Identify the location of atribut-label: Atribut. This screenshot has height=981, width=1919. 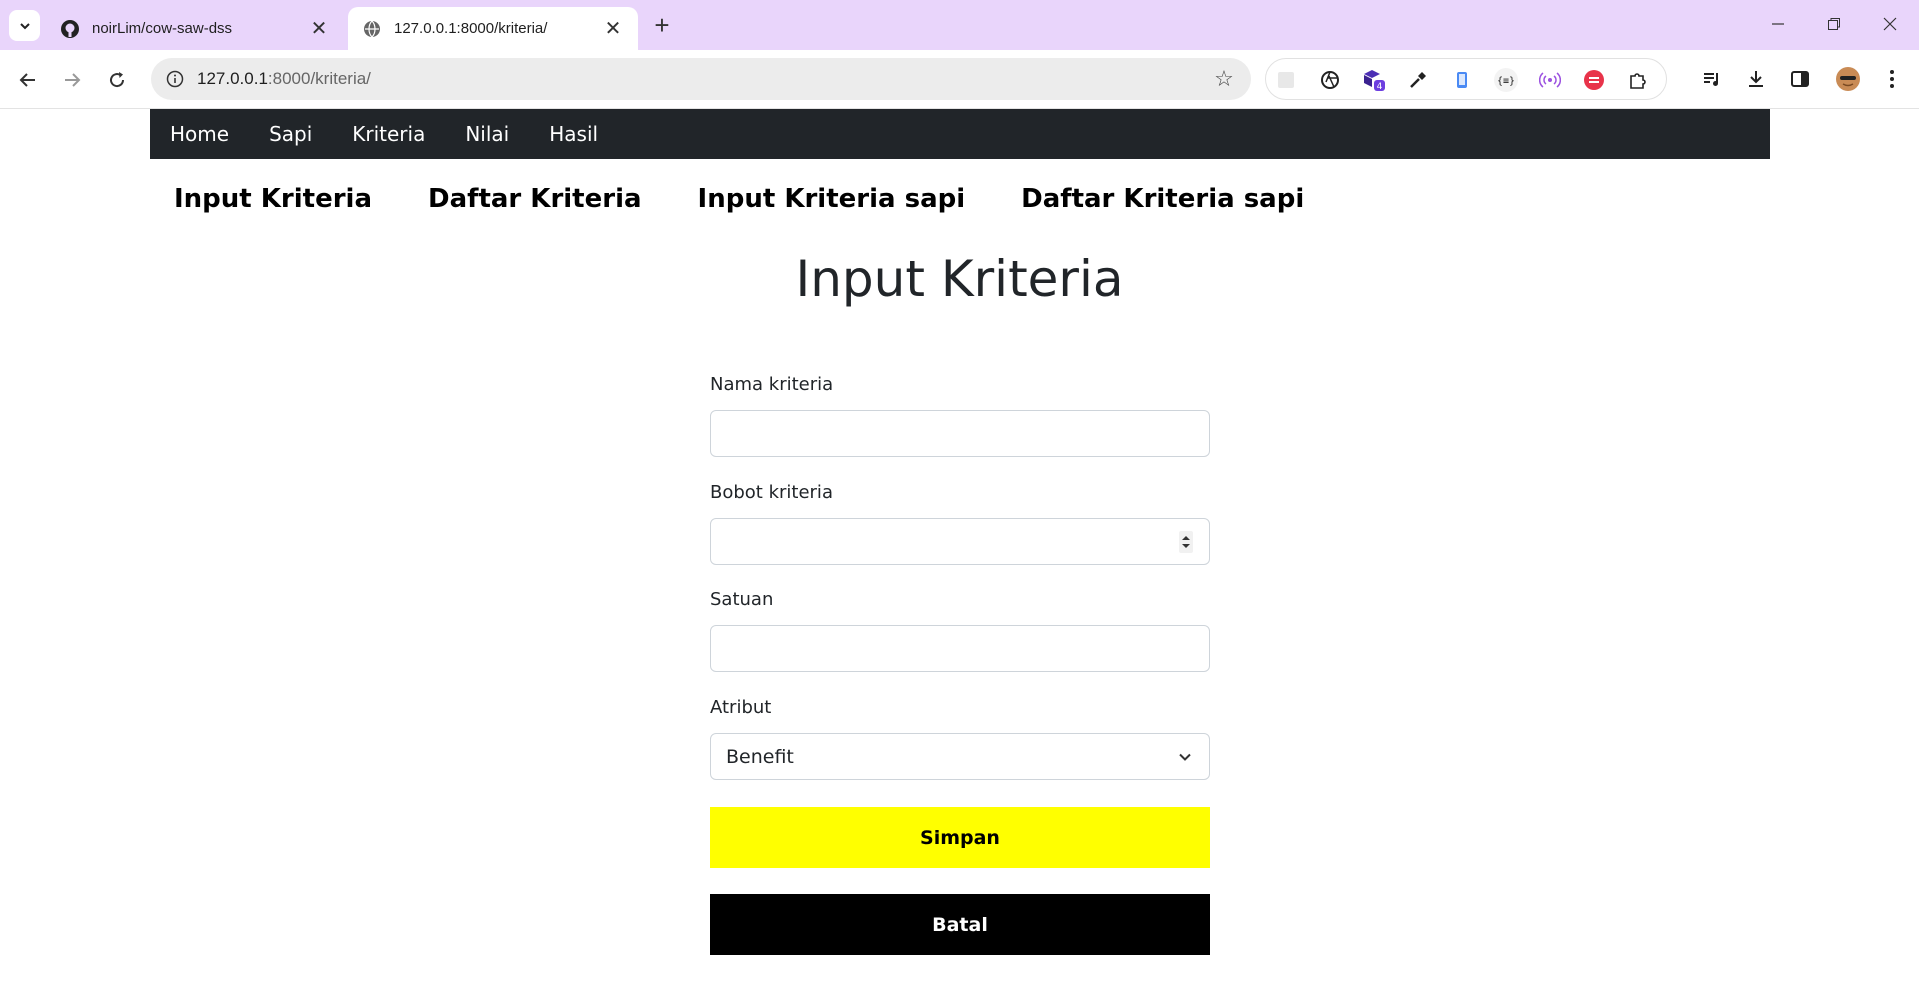
(741, 707).